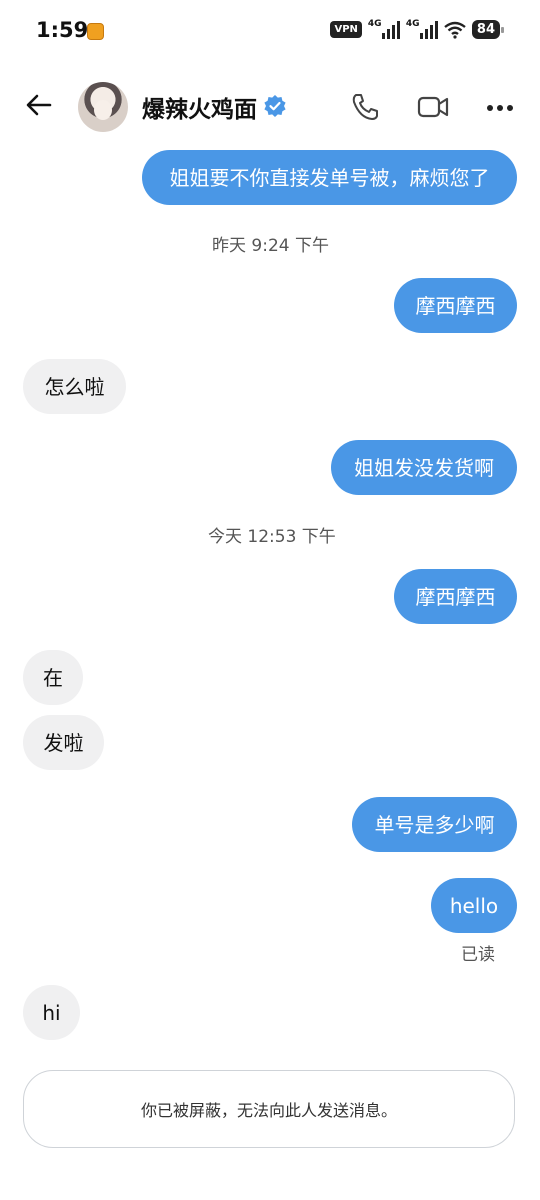 The image size is (540, 1200). Describe the element at coordinates (199, 107) in the screenshot. I see `contact-name: 爆辣火鸡面` at that location.